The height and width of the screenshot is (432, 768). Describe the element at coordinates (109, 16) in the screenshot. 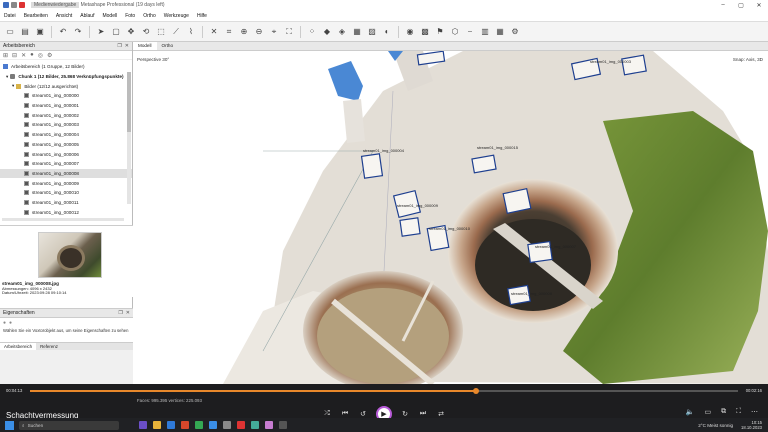

I see `menu-modell: Modell` at that location.